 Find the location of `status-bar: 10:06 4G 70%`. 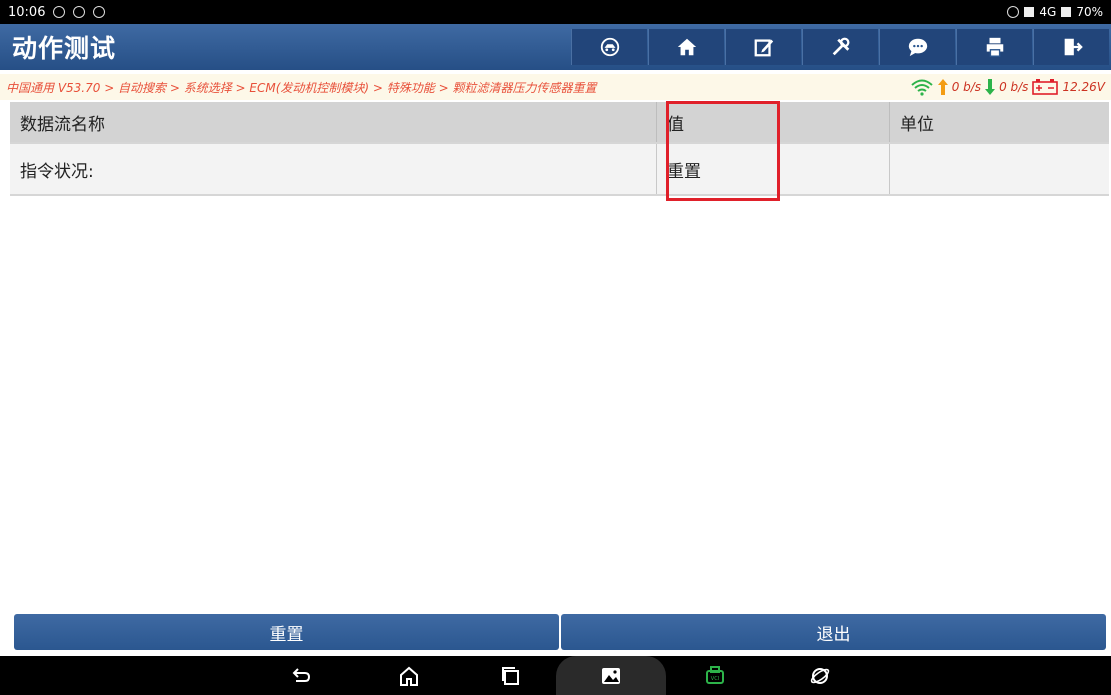

status-bar: 10:06 4G 70% is located at coordinates (555, 12).